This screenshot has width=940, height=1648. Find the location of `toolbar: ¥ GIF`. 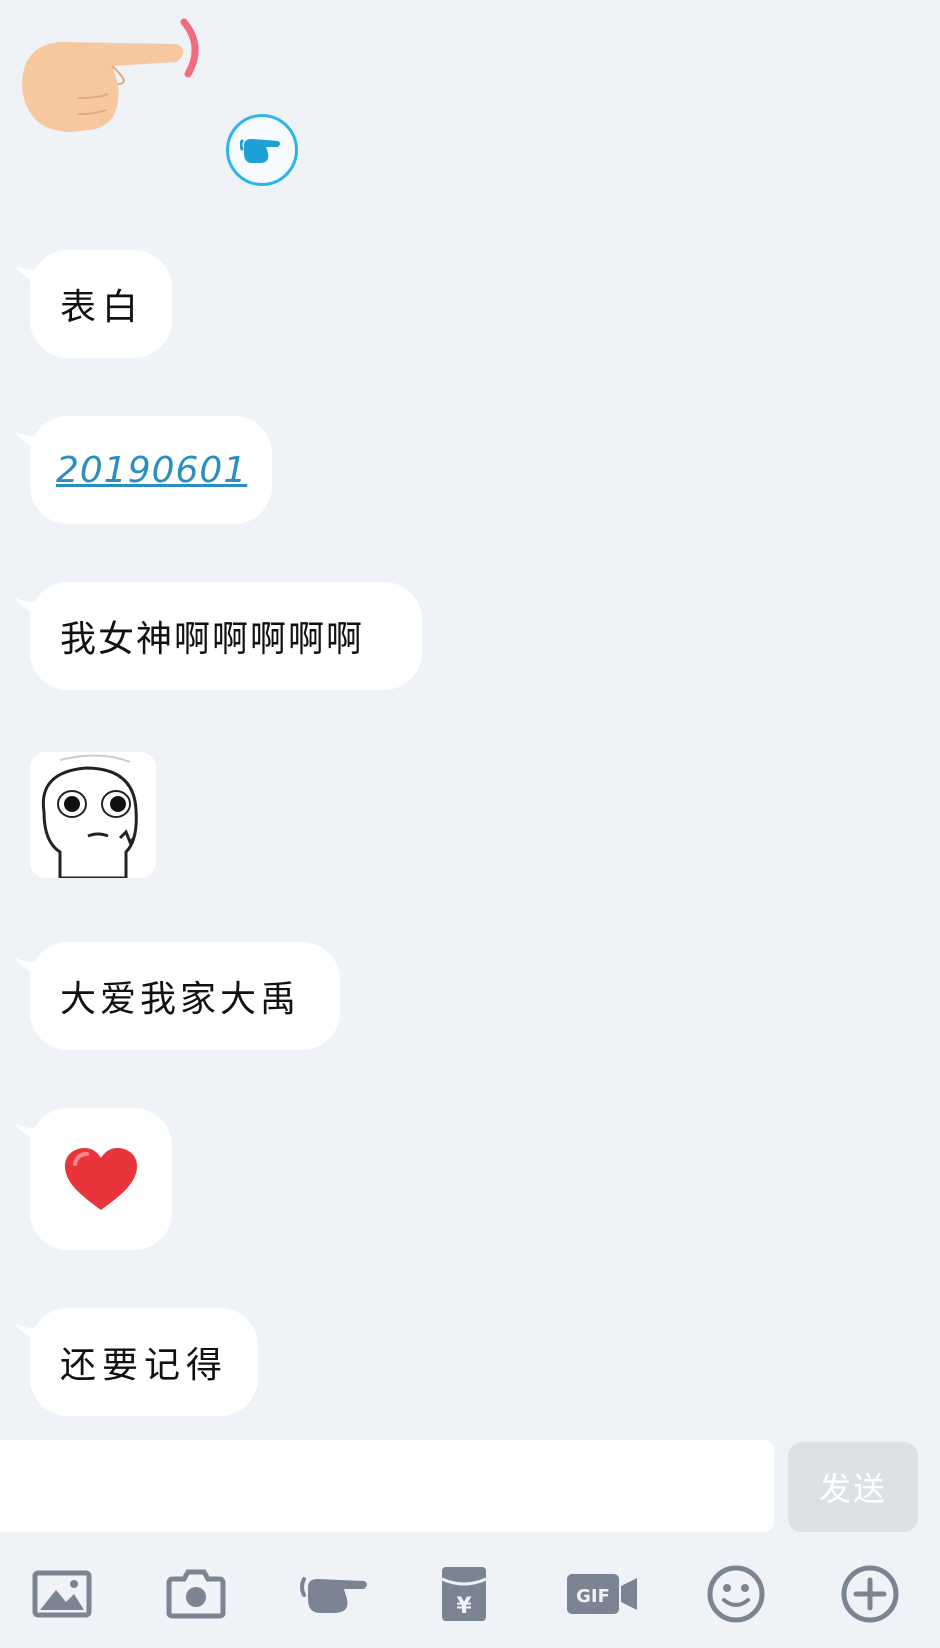

toolbar: ¥ GIF is located at coordinates (470, 1594).